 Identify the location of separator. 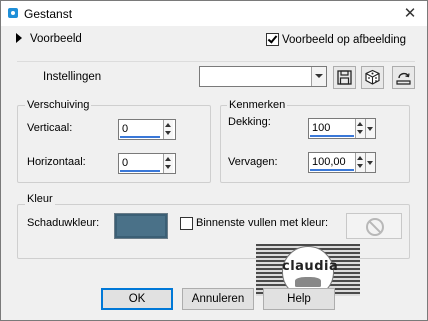
(216, 61).